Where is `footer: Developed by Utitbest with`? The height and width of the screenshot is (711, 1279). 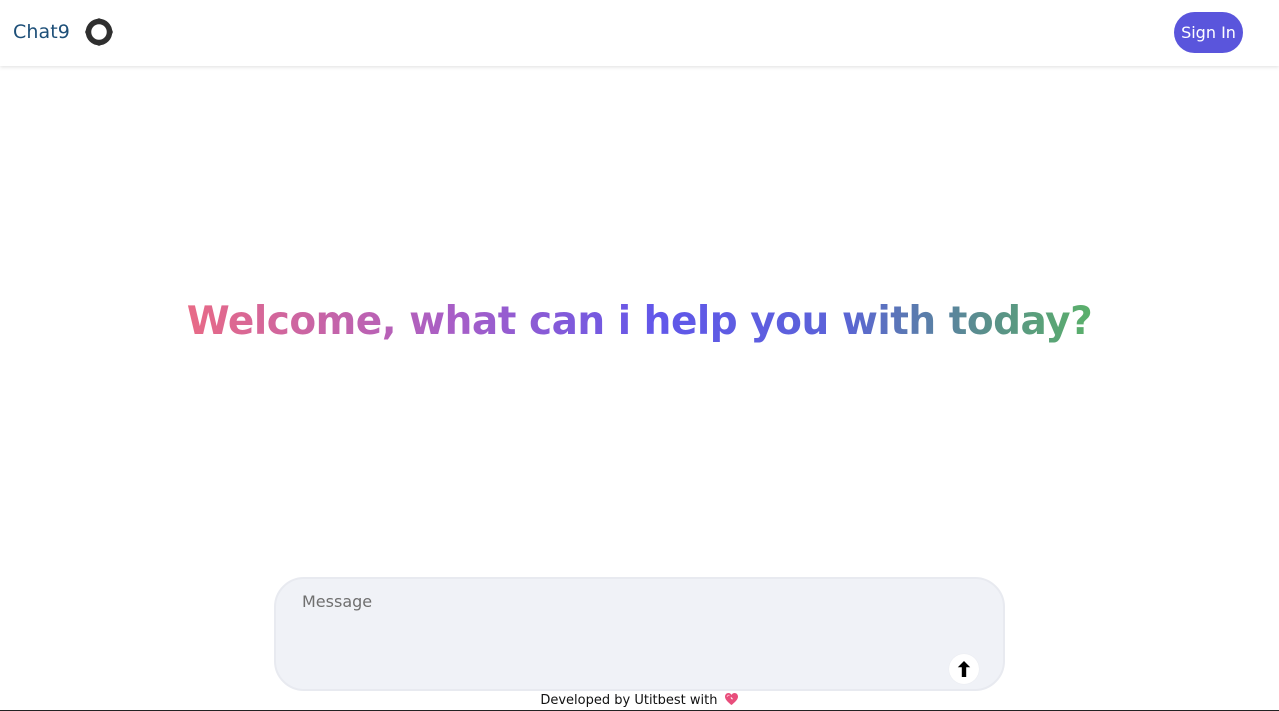
footer: Developed by Utitbest with is located at coordinates (639, 701).